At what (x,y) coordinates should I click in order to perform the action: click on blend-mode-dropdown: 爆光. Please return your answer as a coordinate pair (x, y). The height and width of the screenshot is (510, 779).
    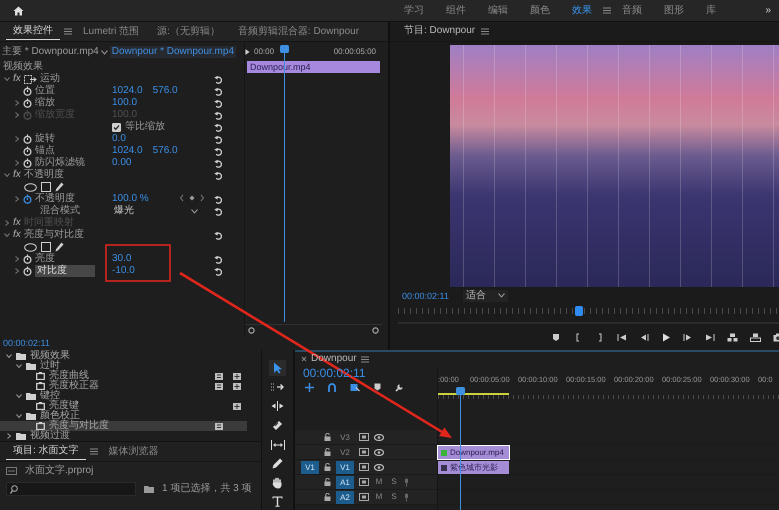
    Looking at the image, I should click on (155, 211).